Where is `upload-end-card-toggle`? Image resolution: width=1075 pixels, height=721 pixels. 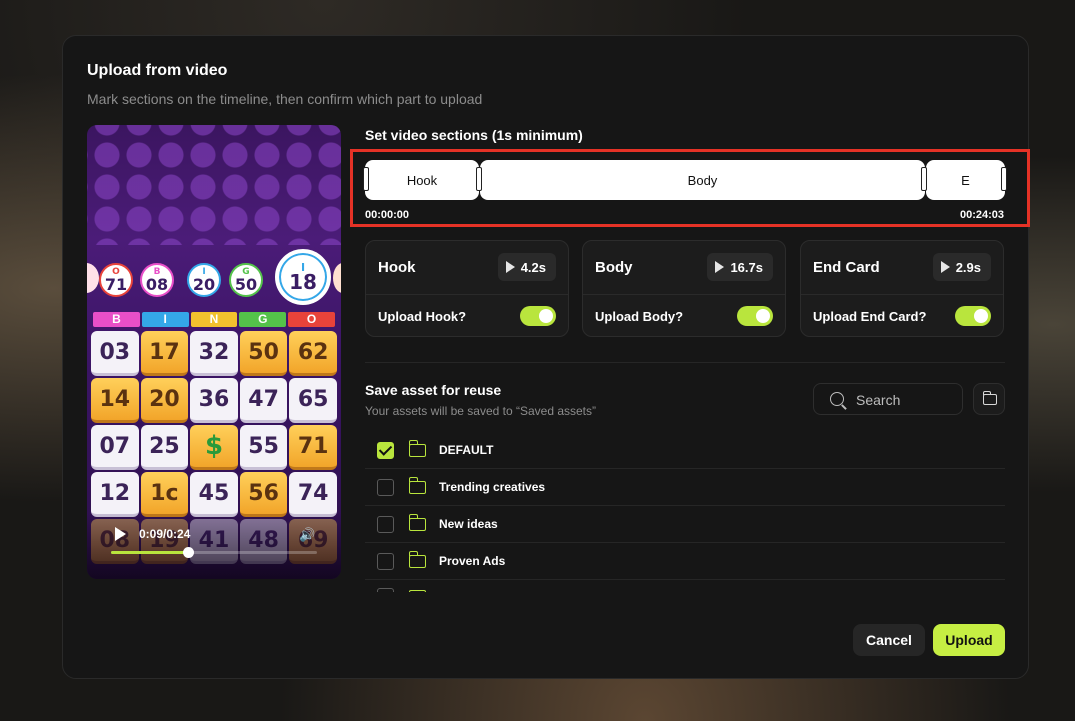 upload-end-card-toggle is located at coordinates (973, 316).